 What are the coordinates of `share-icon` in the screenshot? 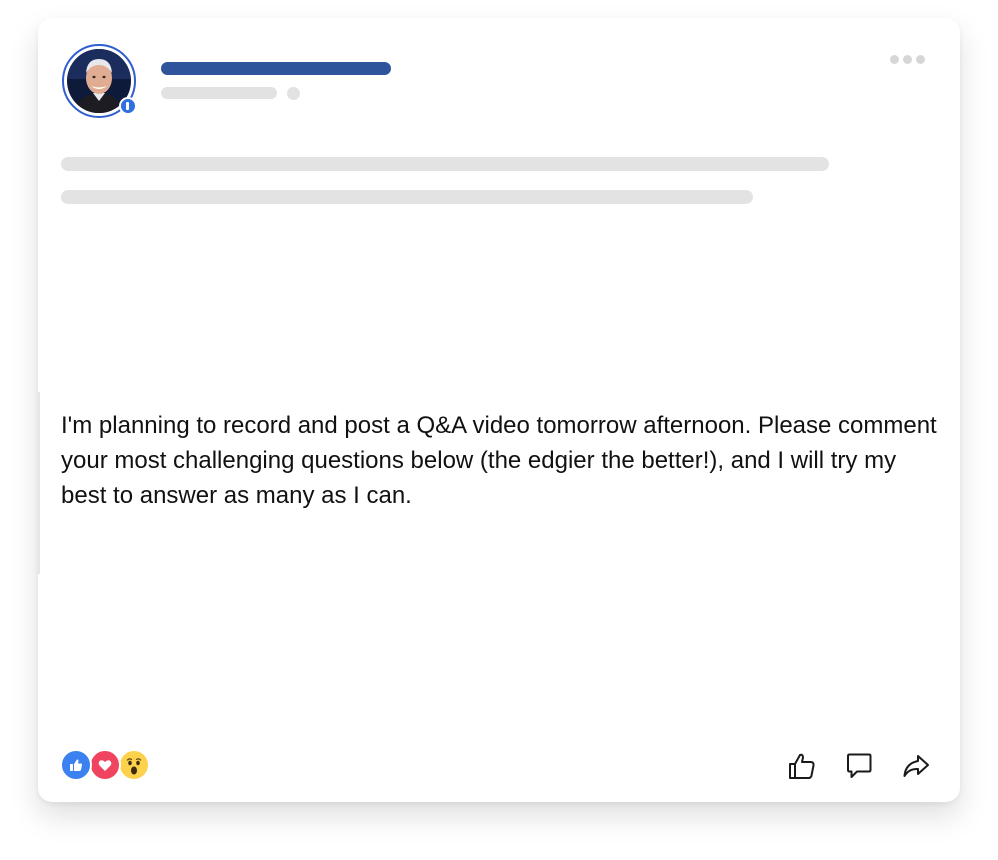 It's located at (916, 766).